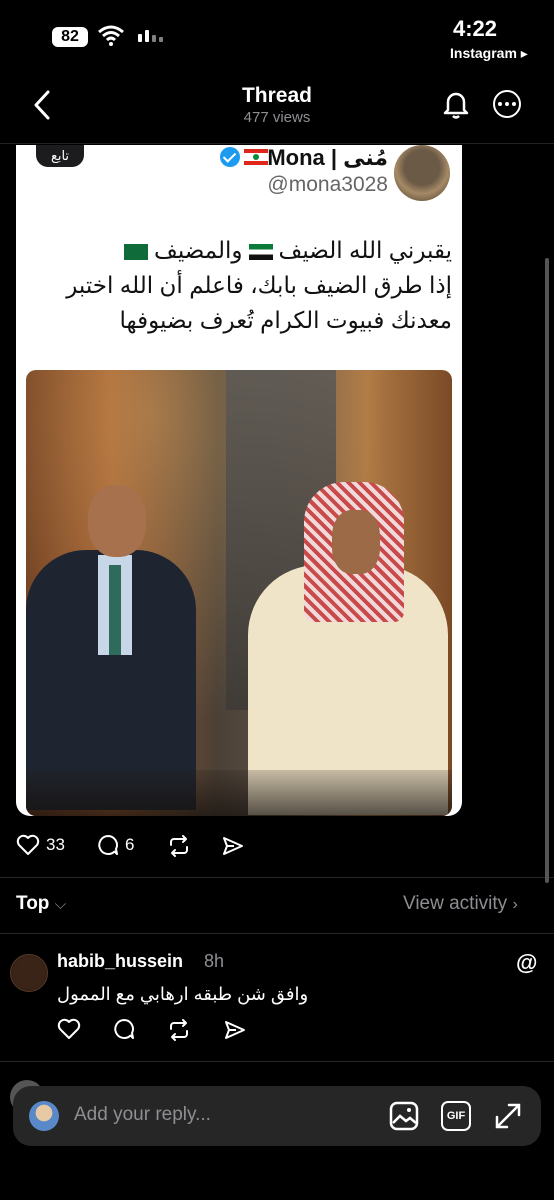 The image size is (554, 1200). I want to click on more-options-icon, so click(507, 104).